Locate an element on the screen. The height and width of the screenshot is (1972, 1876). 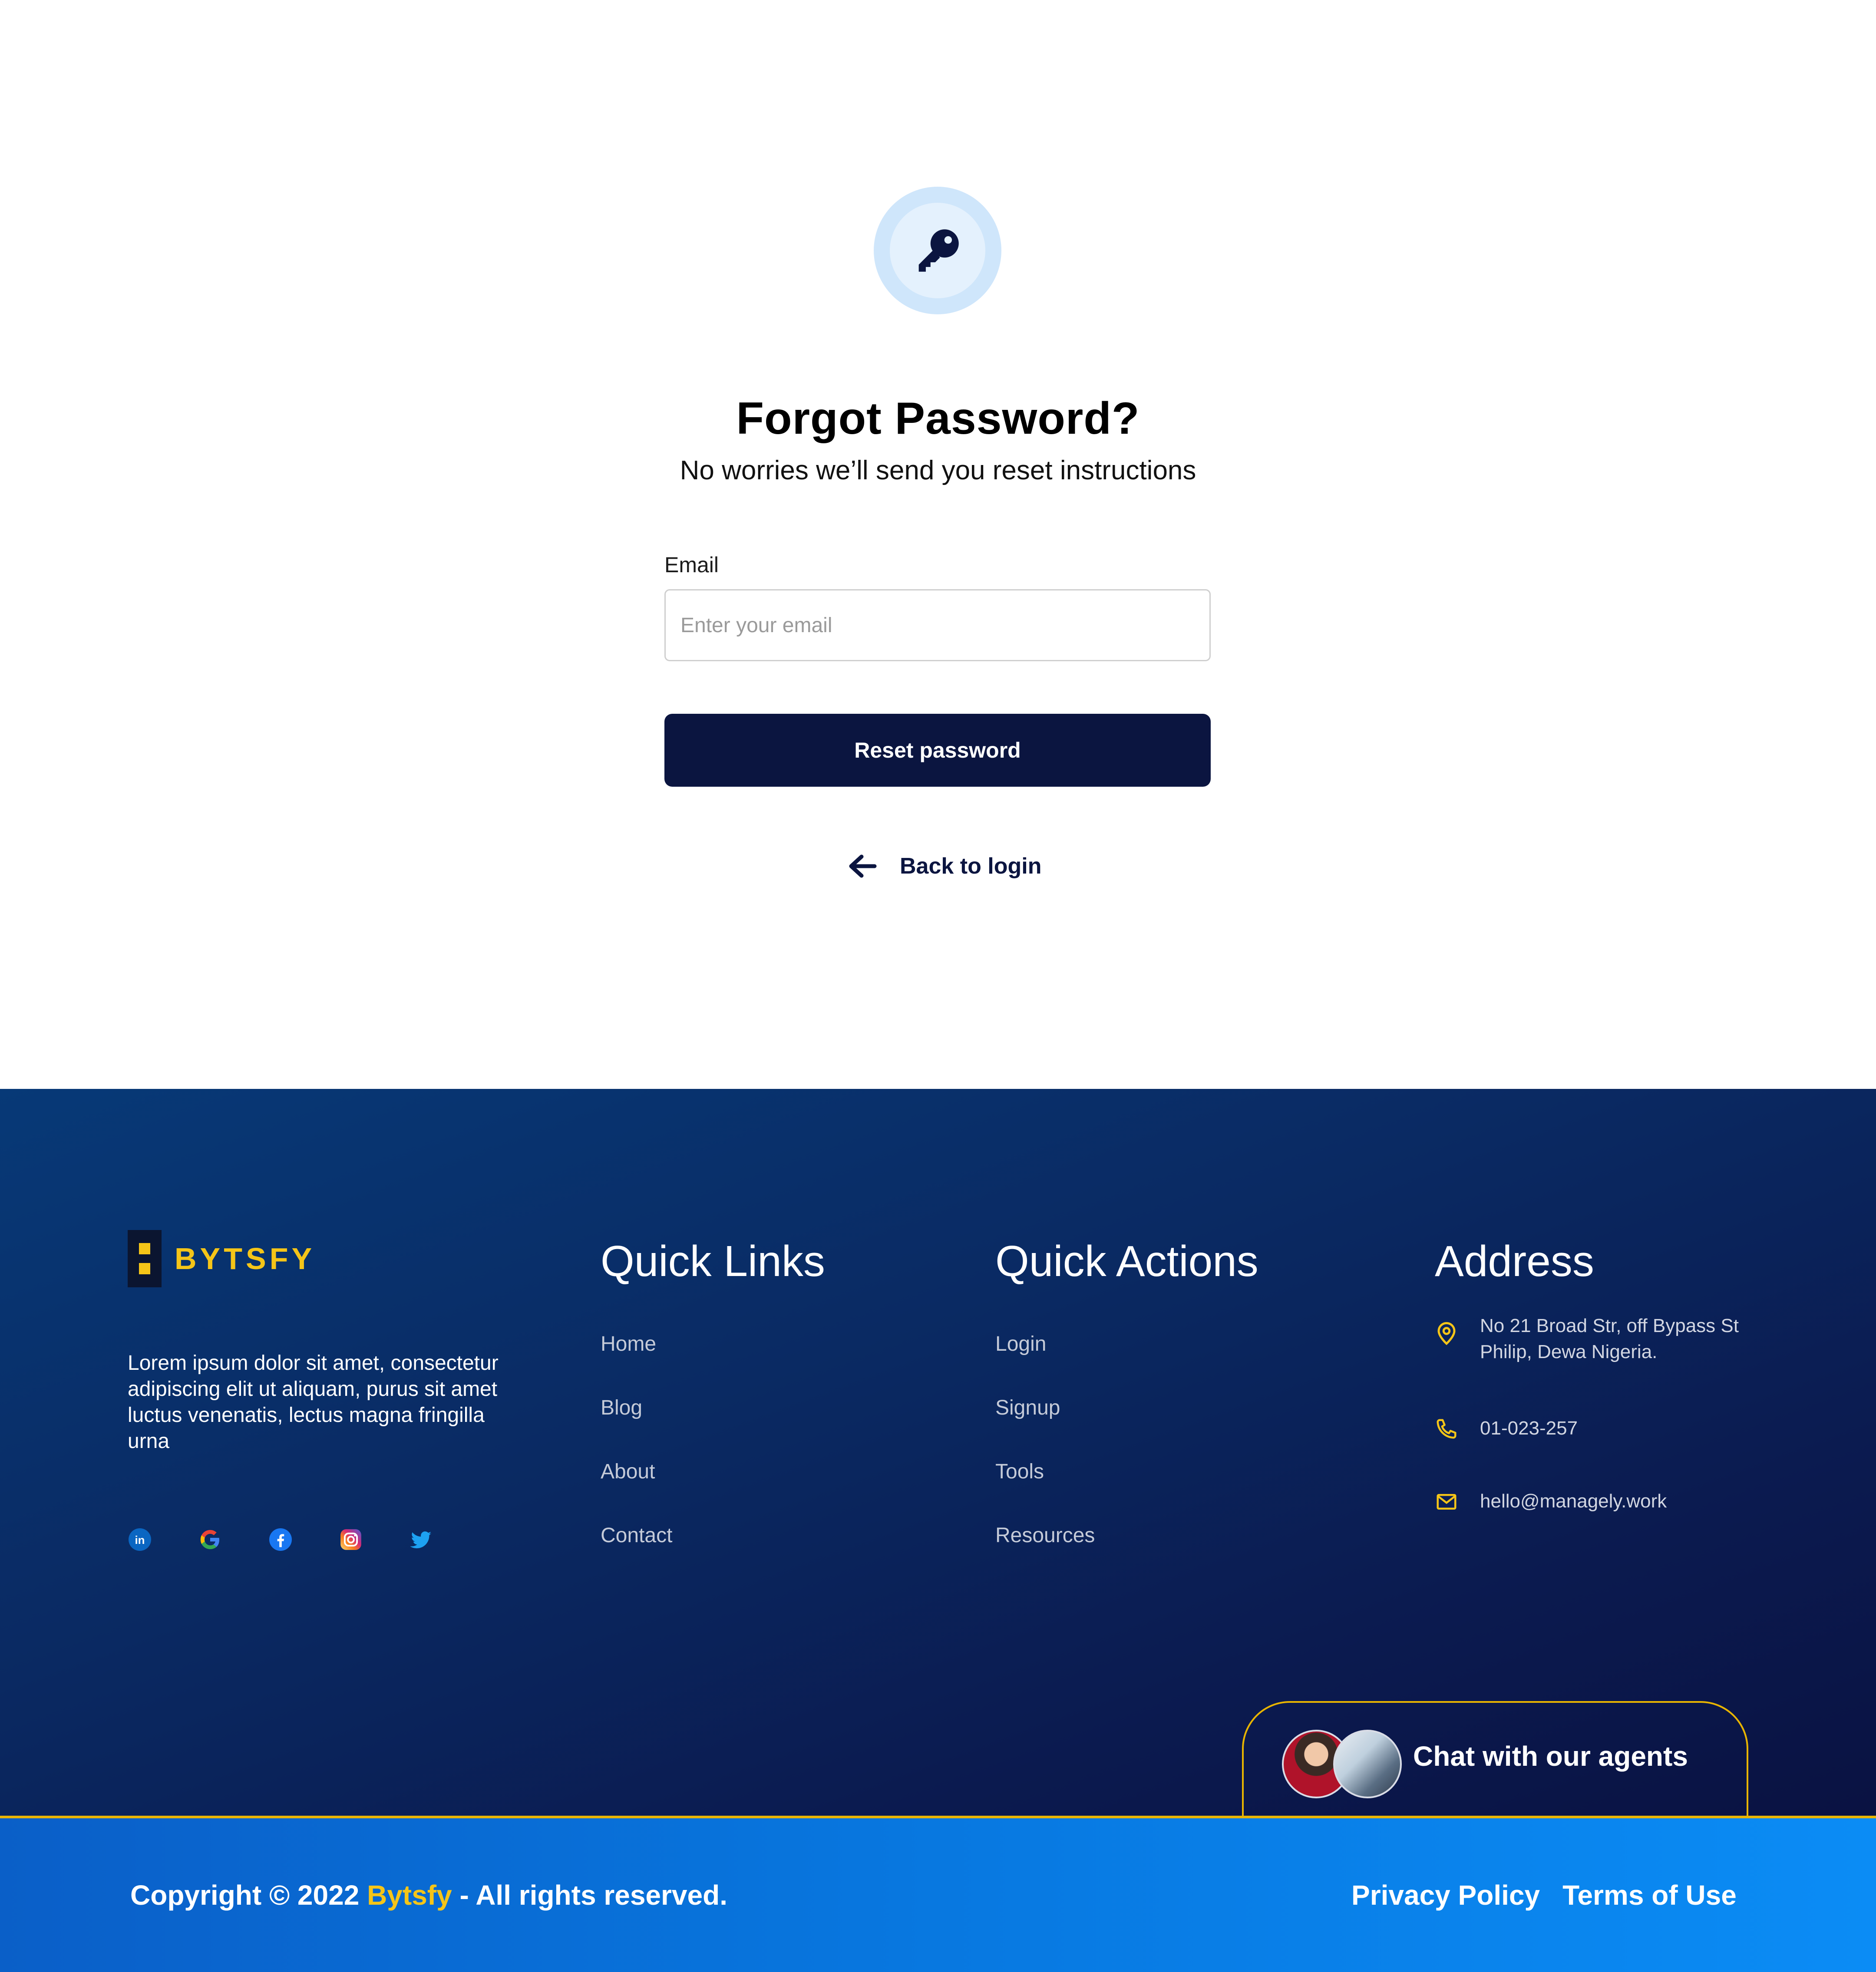
instagram-icon is located at coordinates (351, 1539).